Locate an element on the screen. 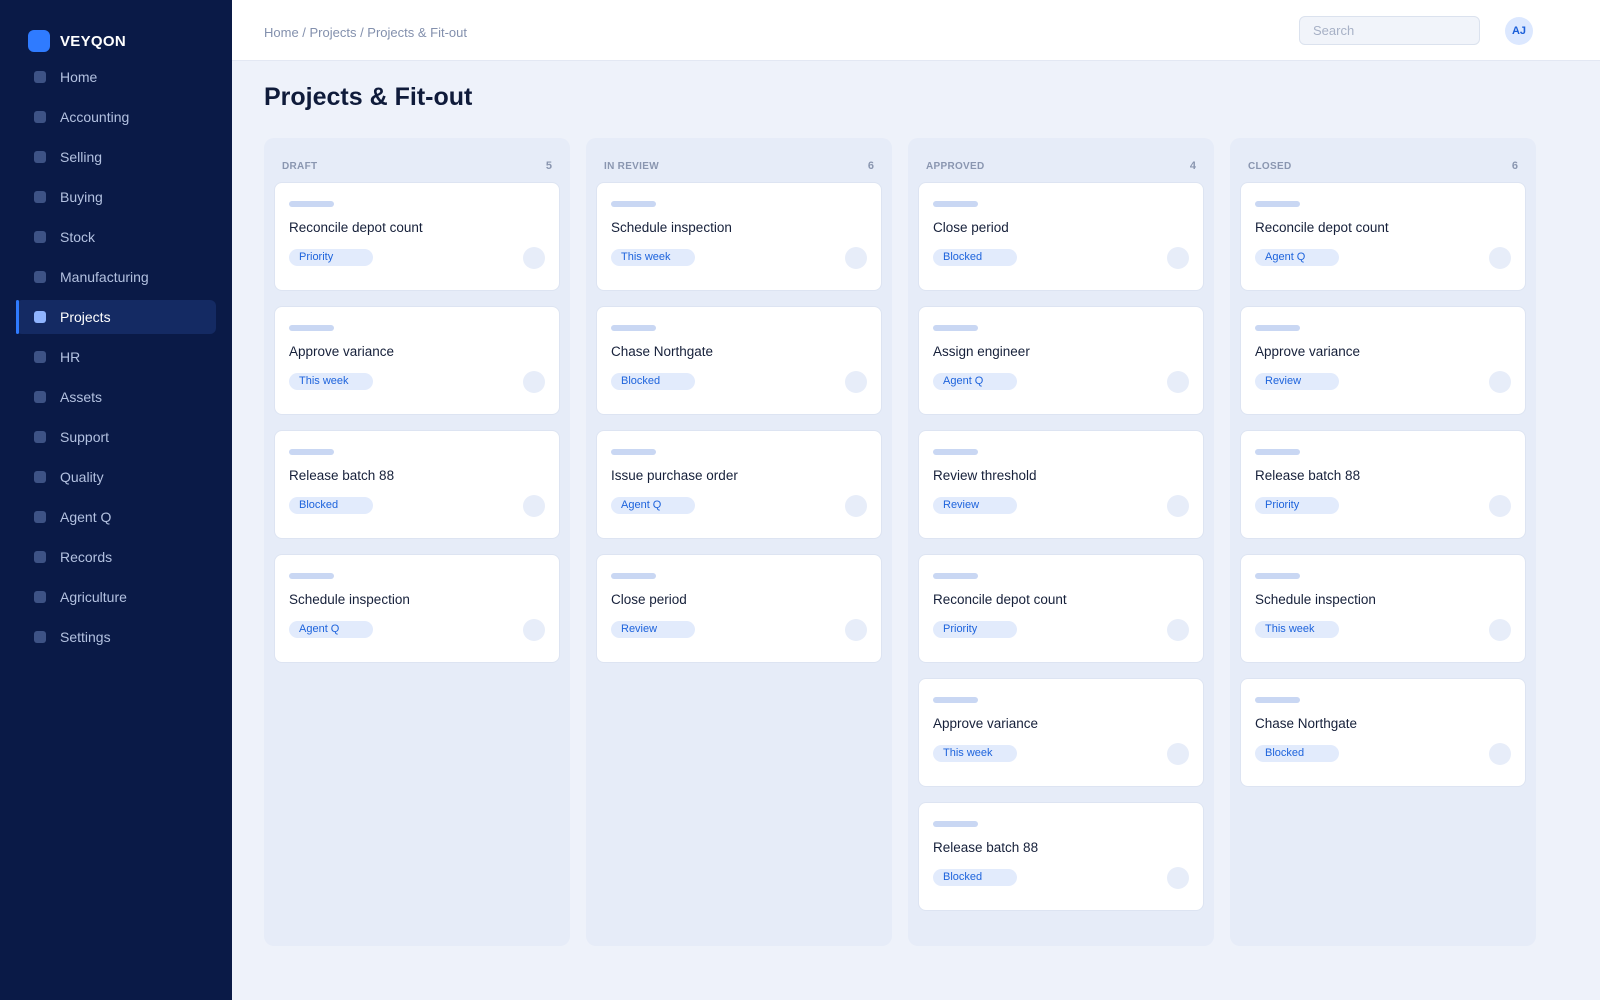 The width and height of the screenshot is (1600, 1000). topbar: Home / Projects / Projects & Fit-out AJ is located at coordinates (916, 30).